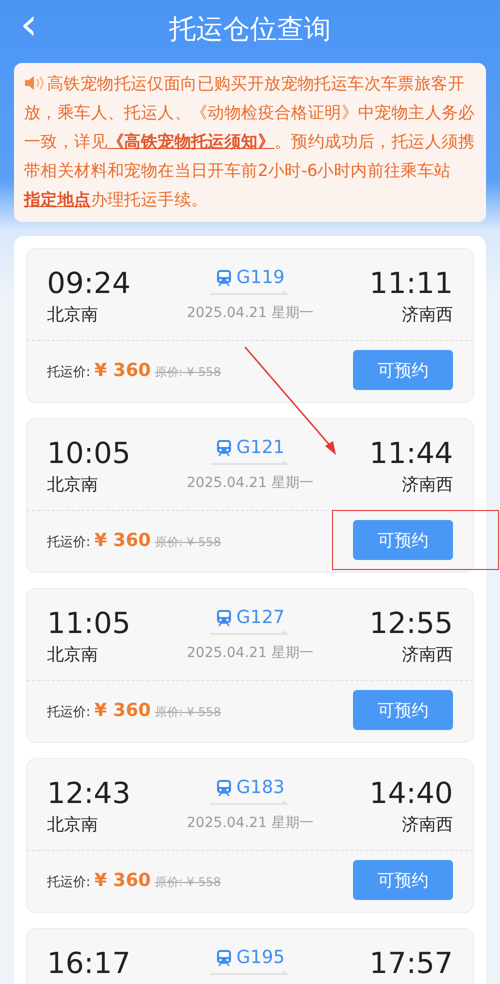  Describe the element at coordinates (57, 199) in the screenshot. I see `notice-link: 指定地点` at that location.